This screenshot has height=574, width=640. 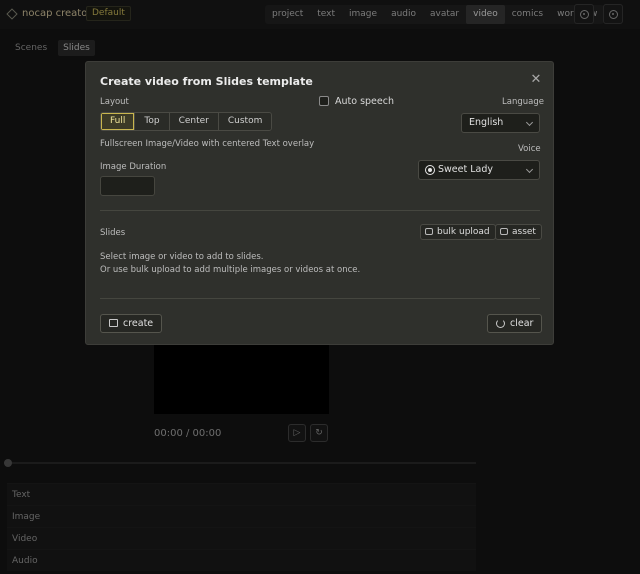 What do you see at coordinates (430, 170) in the screenshot?
I see `voice-icon` at bounding box center [430, 170].